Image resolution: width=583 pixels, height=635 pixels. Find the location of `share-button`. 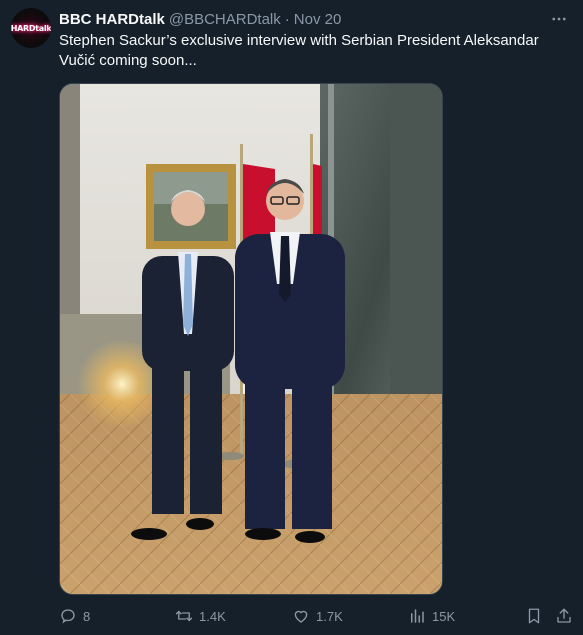

share-button is located at coordinates (564, 616).